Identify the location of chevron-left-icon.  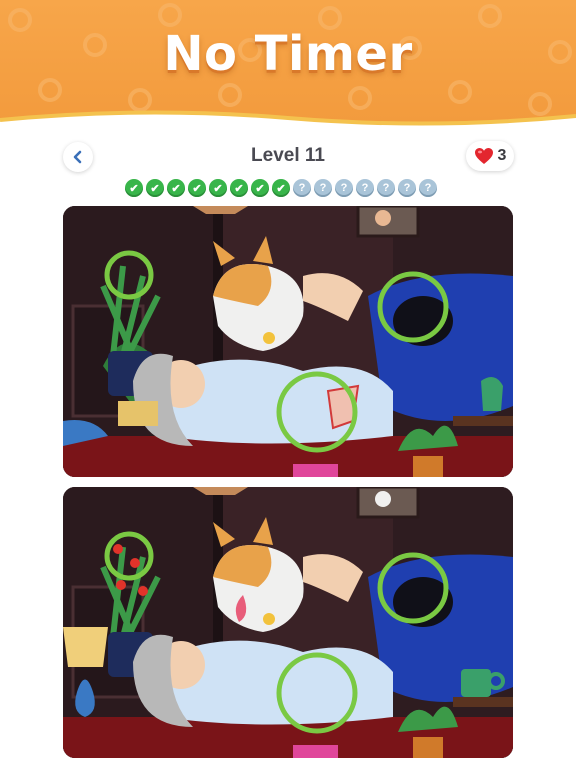
(77, 157).